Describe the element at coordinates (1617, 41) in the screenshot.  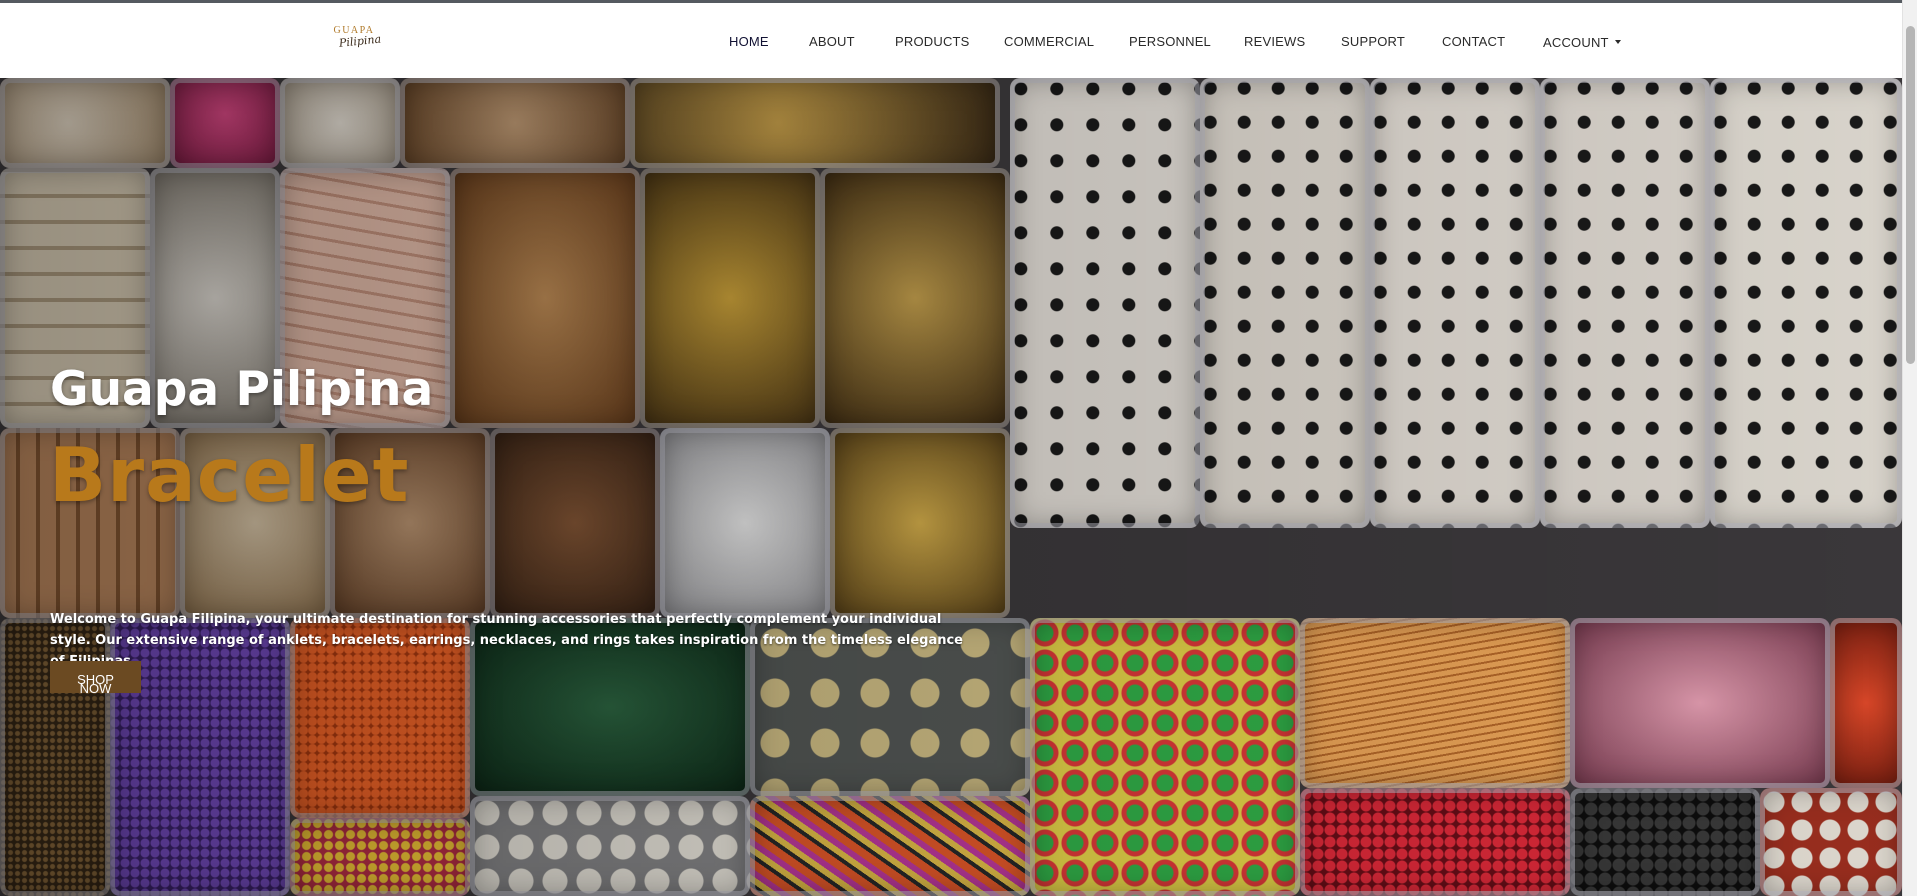
I see `chevron-down-icon` at that location.